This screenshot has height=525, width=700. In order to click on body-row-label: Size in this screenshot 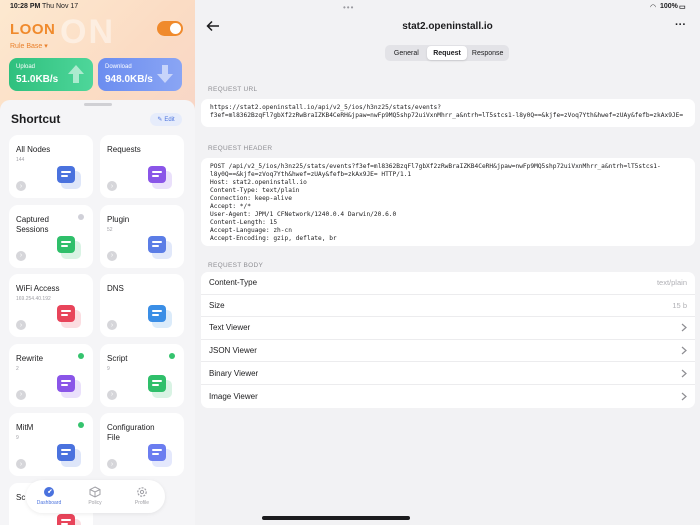, I will do `click(217, 305)`.